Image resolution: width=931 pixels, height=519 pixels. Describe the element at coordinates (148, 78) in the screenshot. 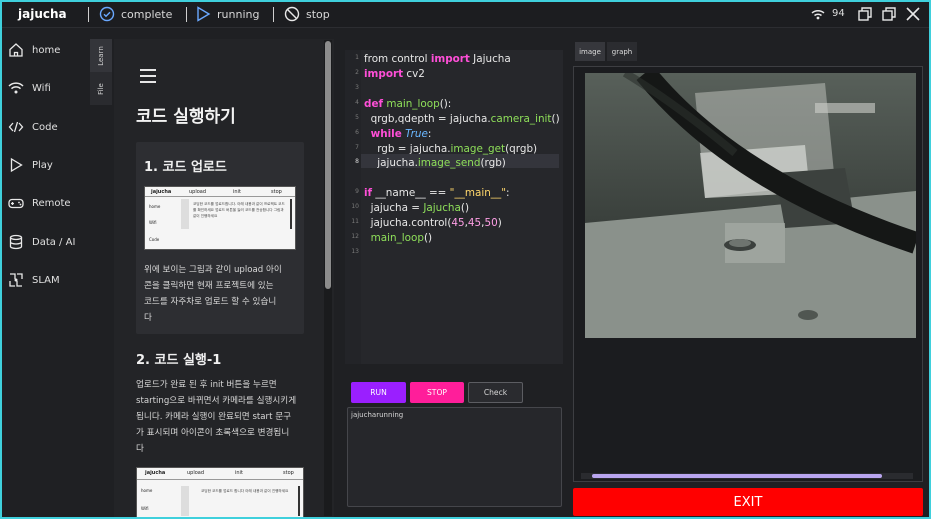

I see `menu-icon` at that location.